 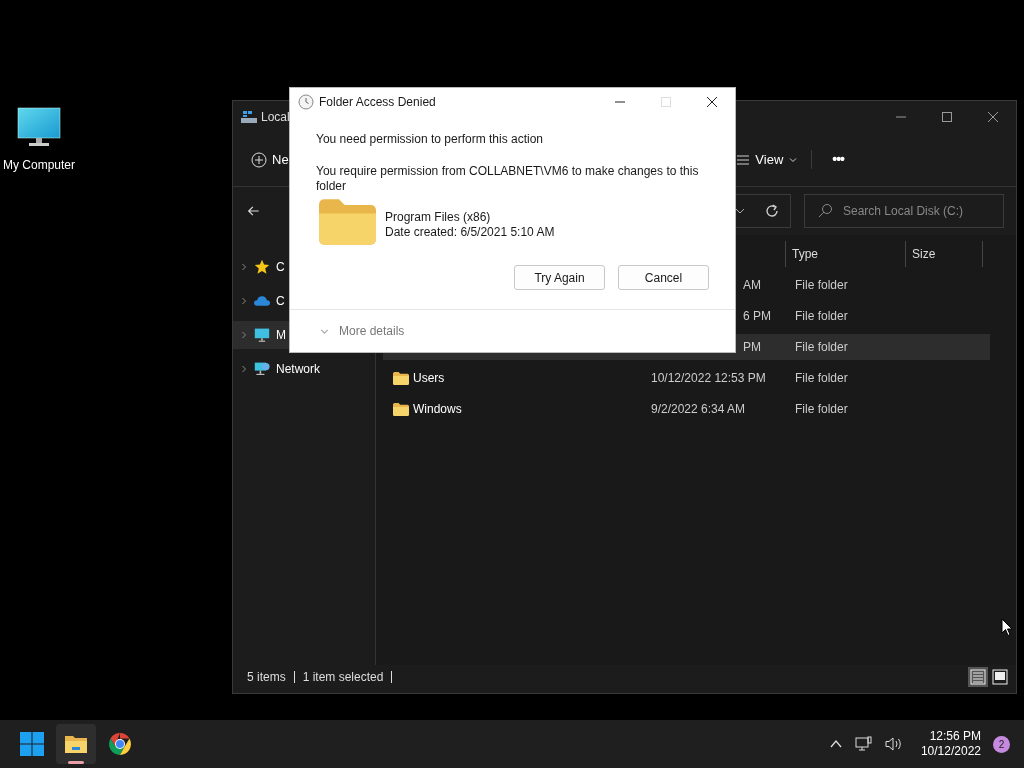 I want to click on folder-name: Program Files (x86), so click(x=438, y=217).